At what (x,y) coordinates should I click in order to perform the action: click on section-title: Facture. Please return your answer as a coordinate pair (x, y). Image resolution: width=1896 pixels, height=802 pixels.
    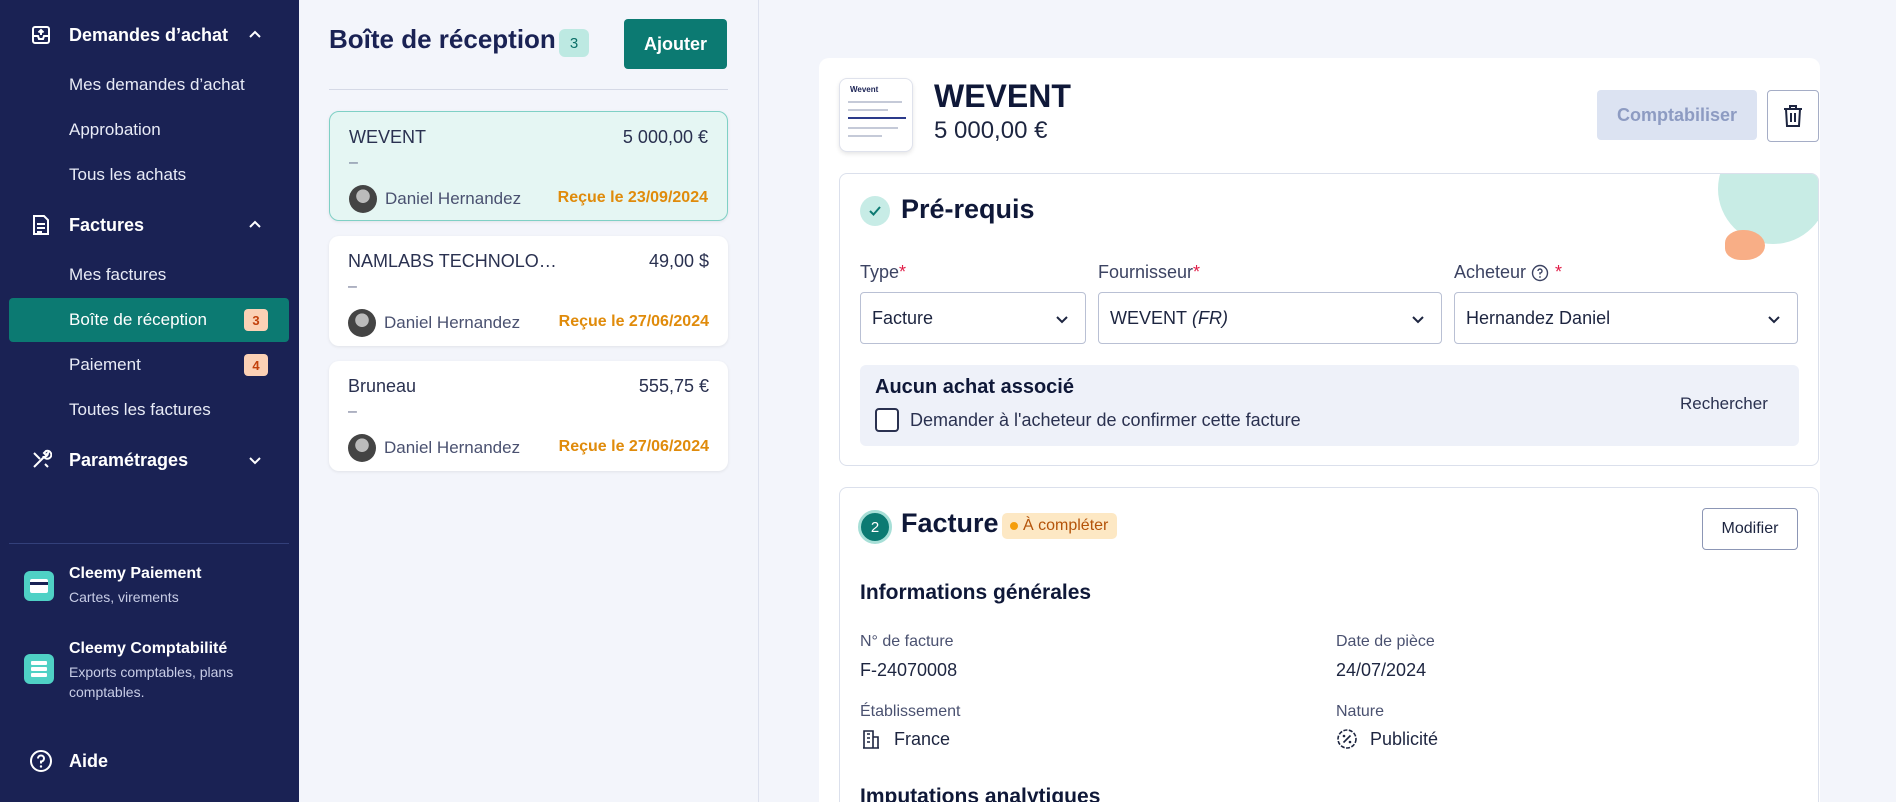
    Looking at the image, I should click on (950, 523).